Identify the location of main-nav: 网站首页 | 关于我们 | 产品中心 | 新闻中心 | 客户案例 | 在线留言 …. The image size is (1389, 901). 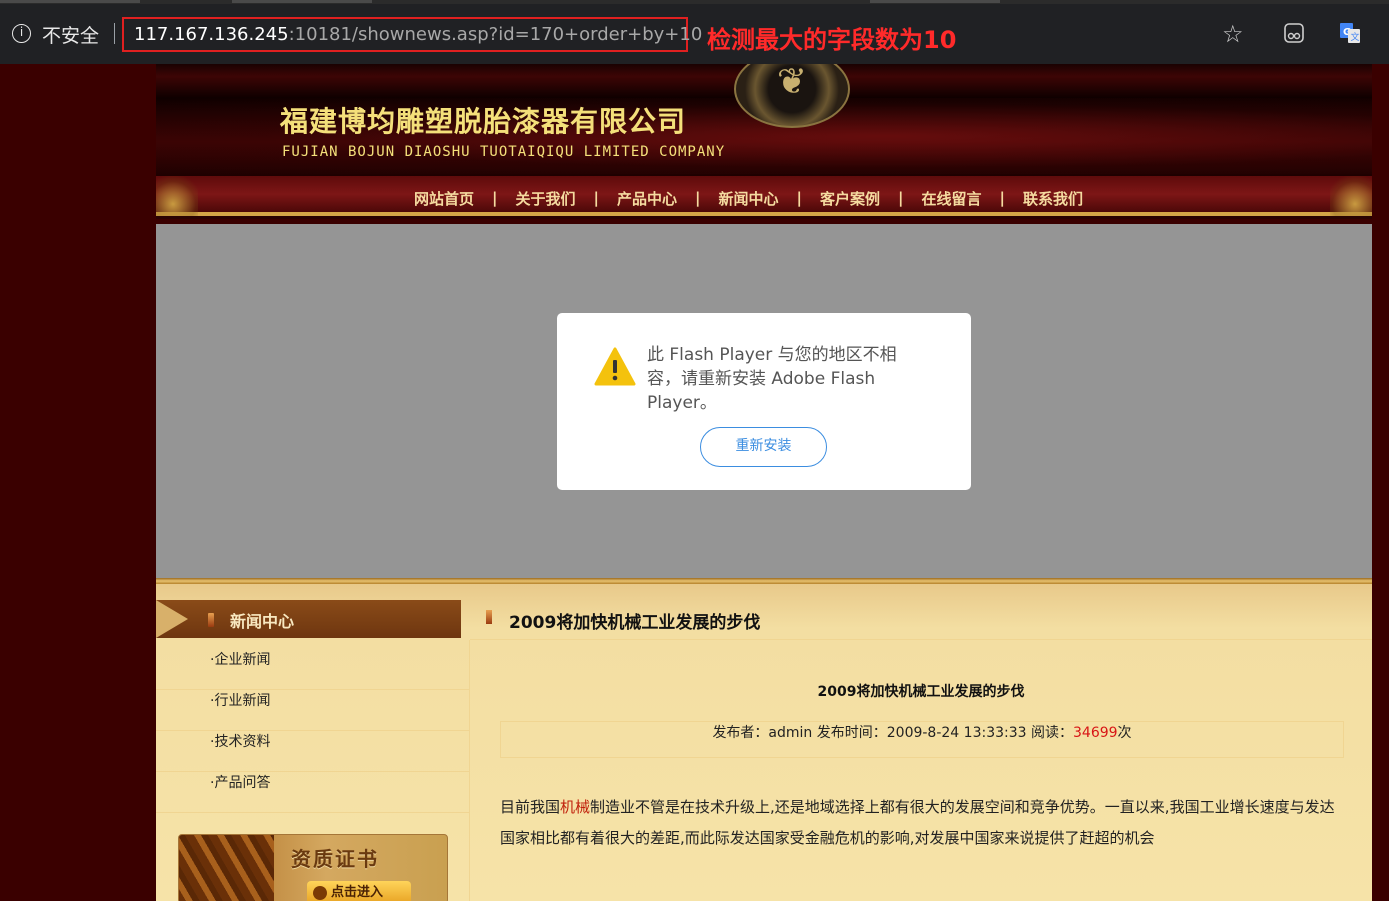
(764, 196).